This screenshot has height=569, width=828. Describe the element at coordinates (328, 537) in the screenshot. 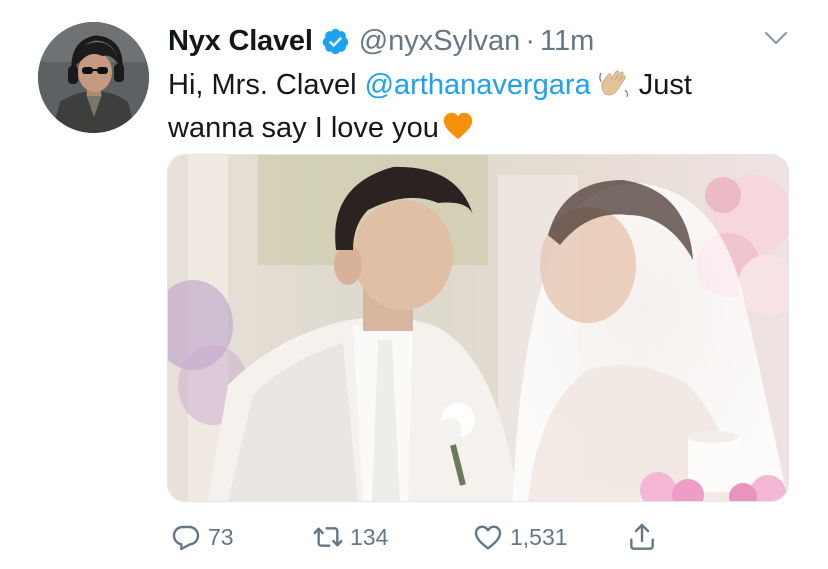

I see `retweet-icon` at that location.